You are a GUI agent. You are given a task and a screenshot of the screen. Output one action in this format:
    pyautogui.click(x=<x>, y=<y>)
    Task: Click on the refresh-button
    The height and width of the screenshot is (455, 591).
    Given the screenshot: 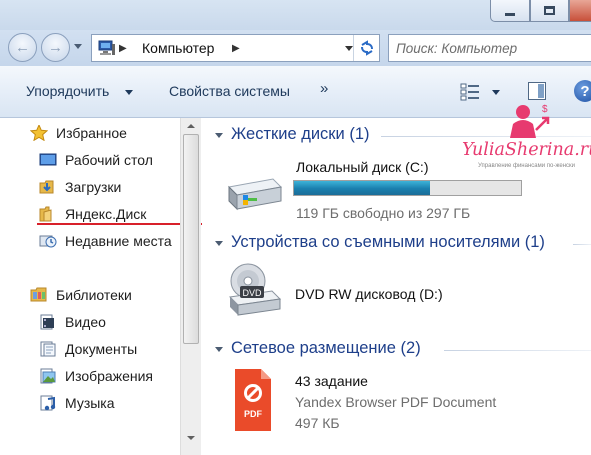 What is the action you would take?
    pyautogui.click(x=366, y=48)
    